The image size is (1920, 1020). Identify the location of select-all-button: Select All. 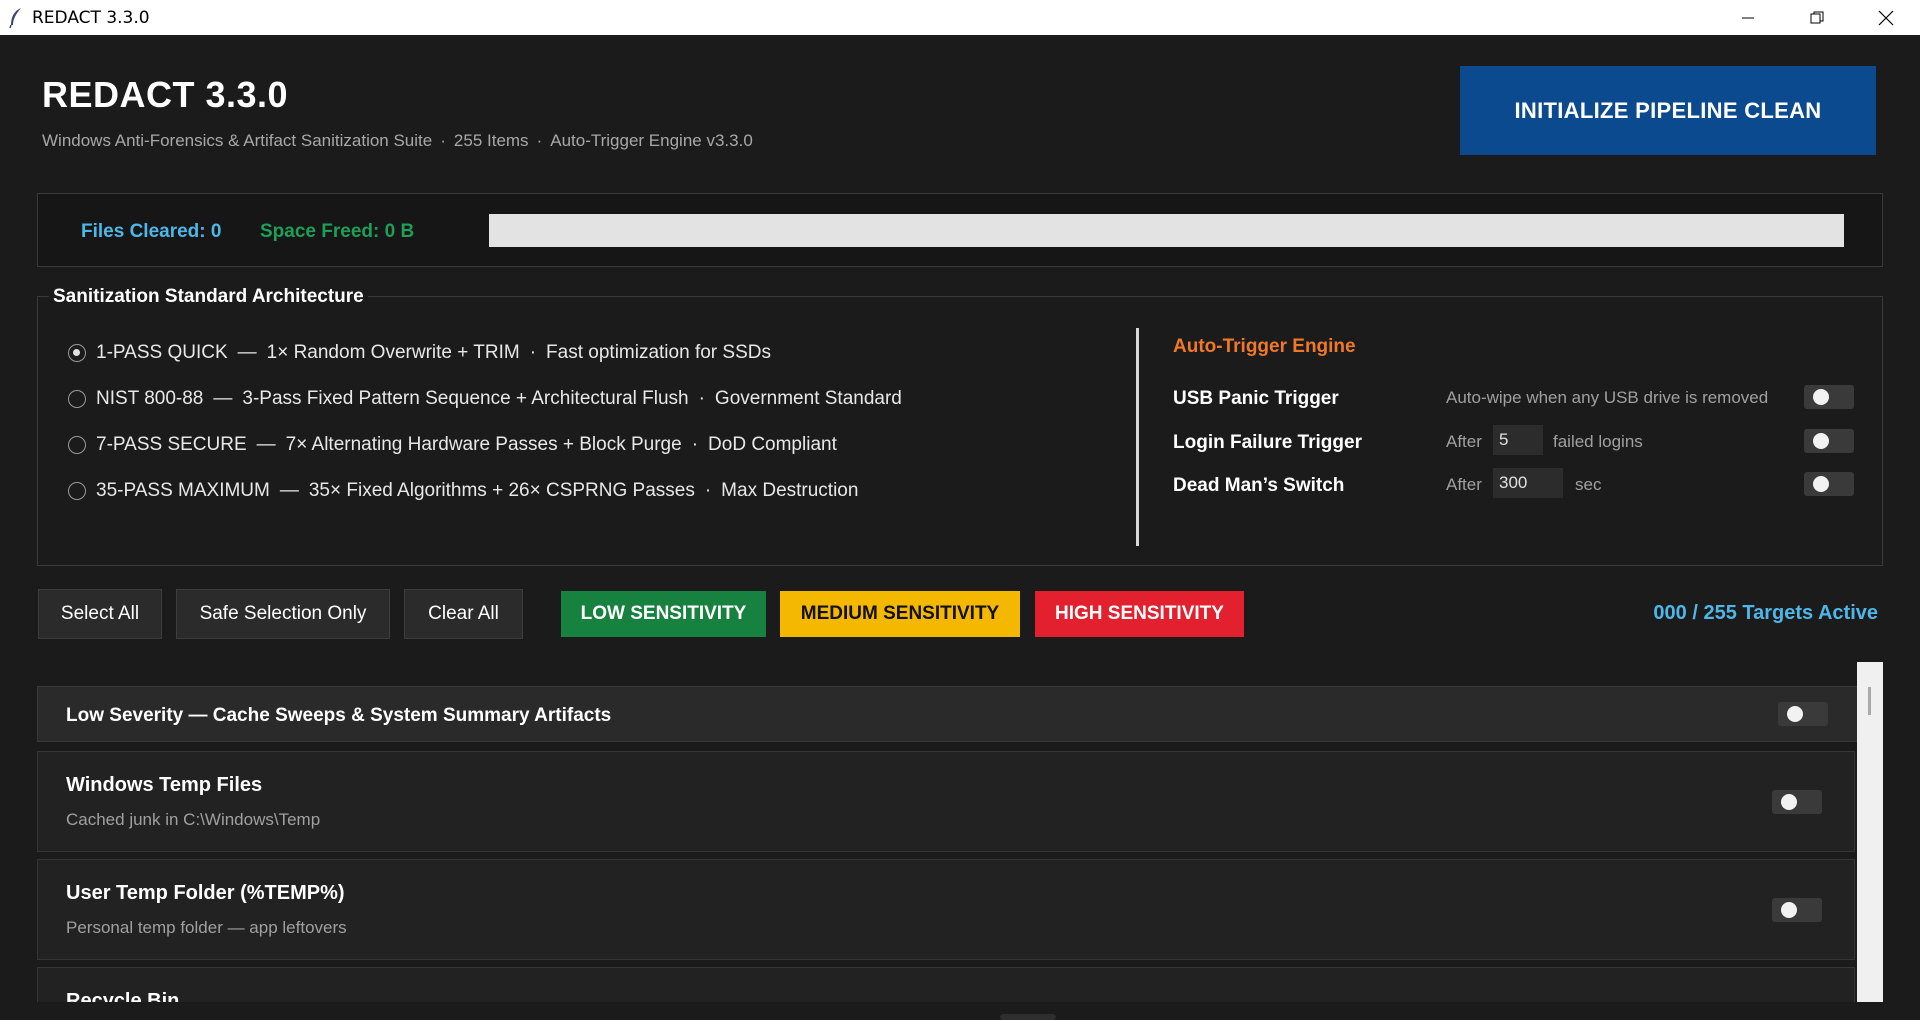
(100, 614).